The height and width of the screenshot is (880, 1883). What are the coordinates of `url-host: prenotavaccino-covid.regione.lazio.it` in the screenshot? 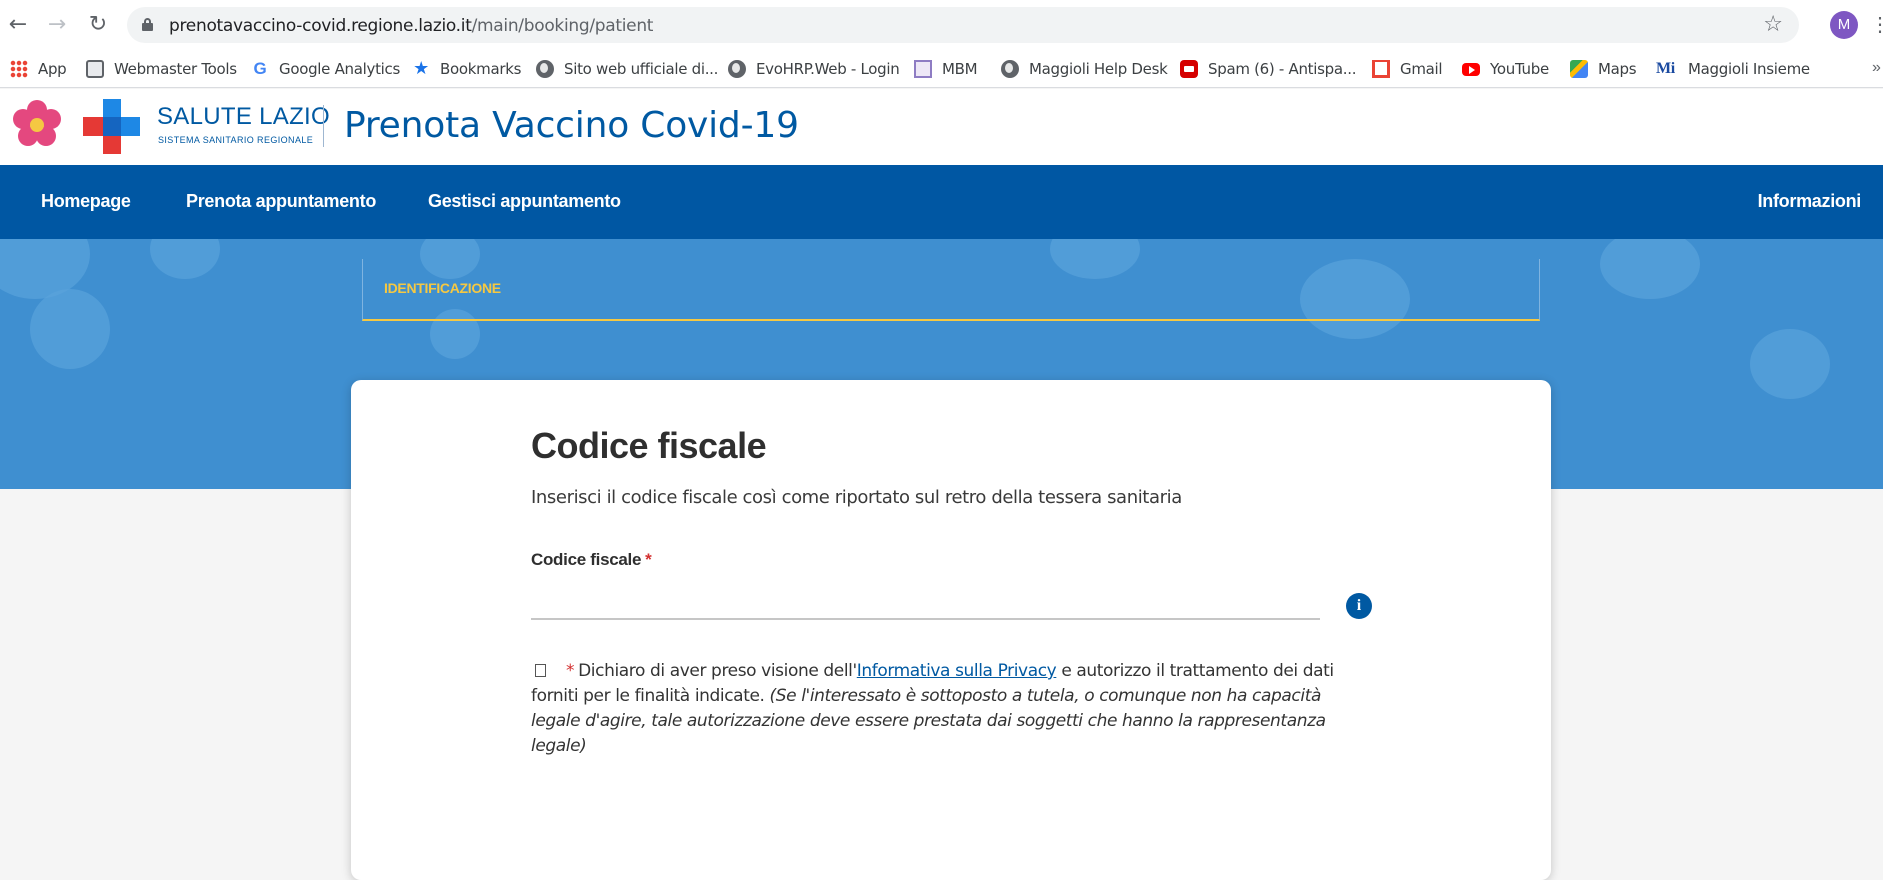 It's located at (320, 26).